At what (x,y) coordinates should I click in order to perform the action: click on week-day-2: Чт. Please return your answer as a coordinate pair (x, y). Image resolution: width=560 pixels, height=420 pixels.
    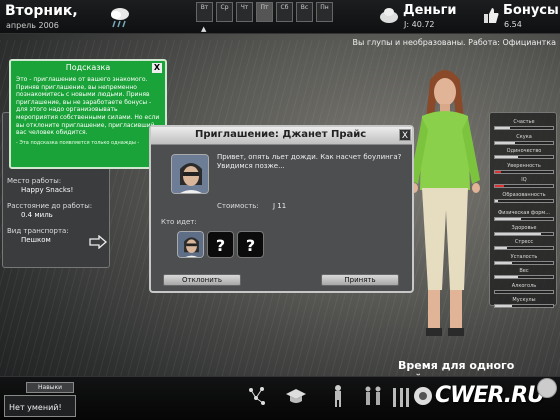
    Looking at the image, I should click on (244, 12).